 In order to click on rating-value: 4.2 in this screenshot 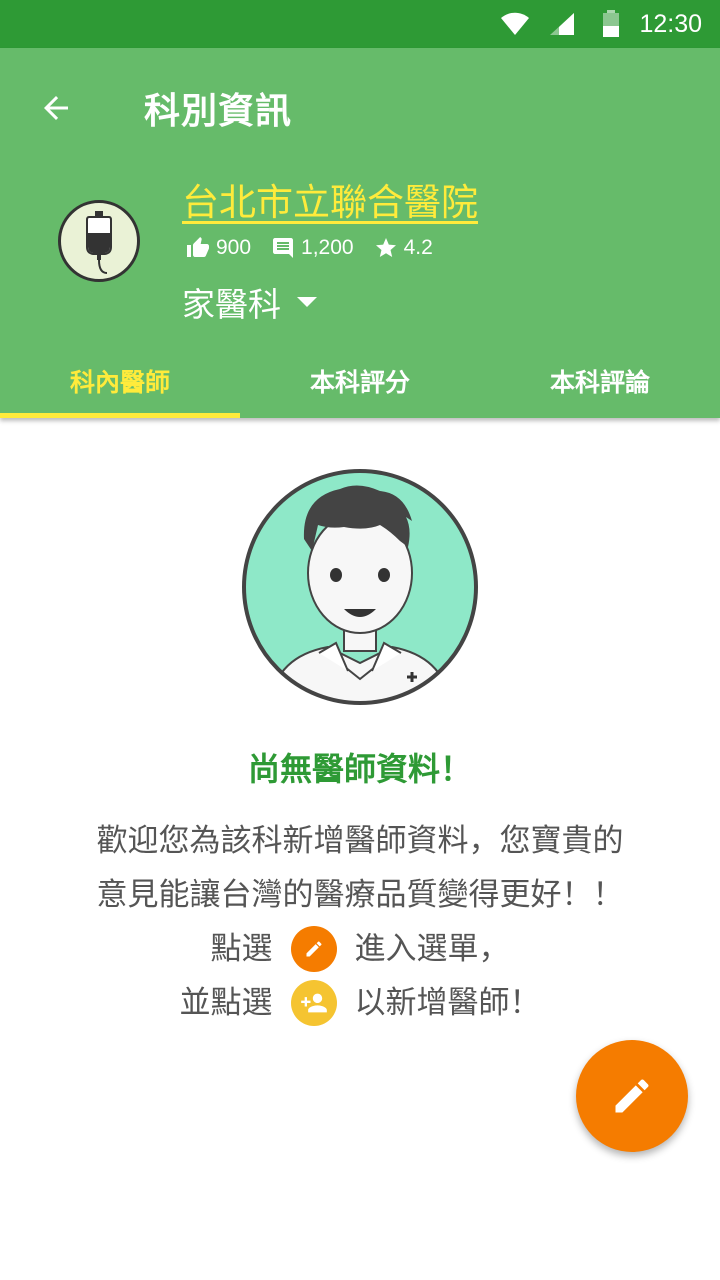, I will do `click(418, 247)`.